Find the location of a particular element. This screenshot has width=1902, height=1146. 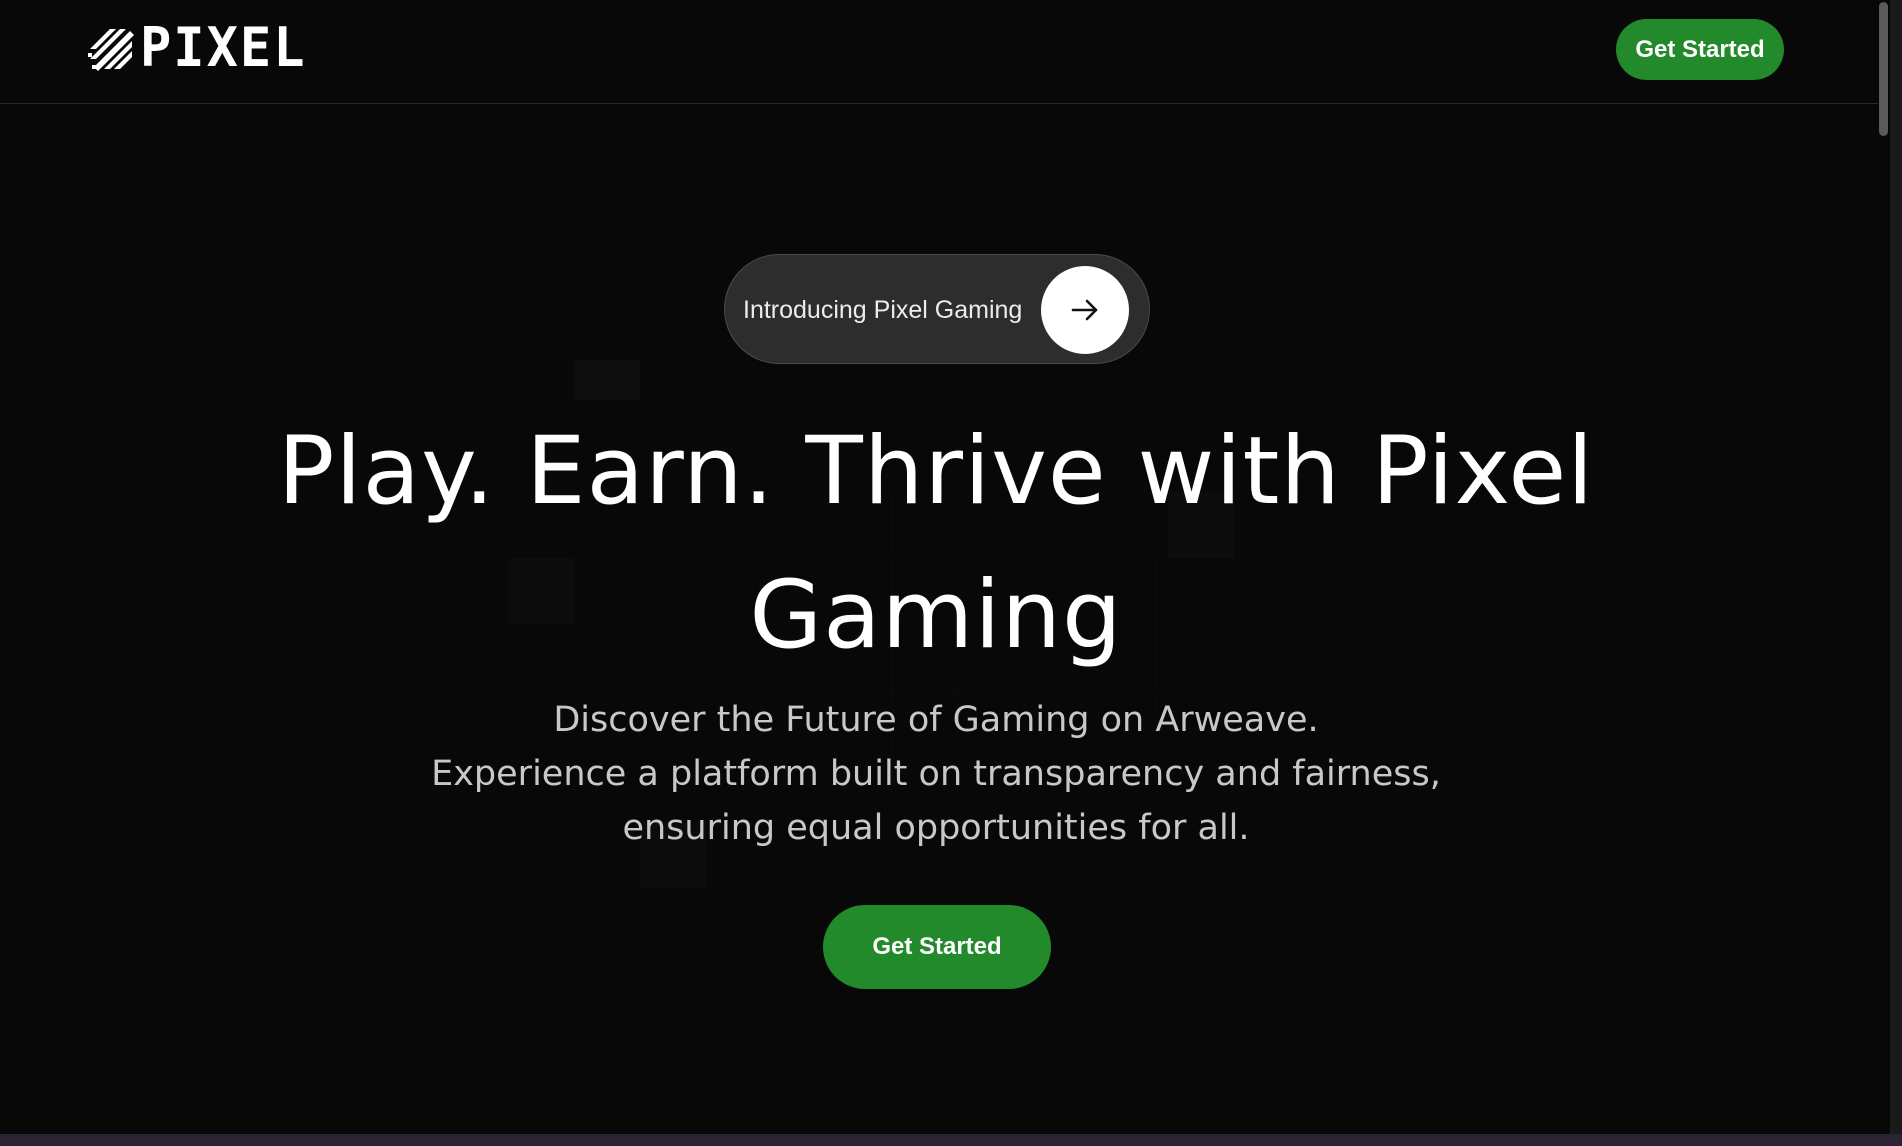

intro-pill-link: Introducing Pixel Gaming is located at coordinates (937, 309).